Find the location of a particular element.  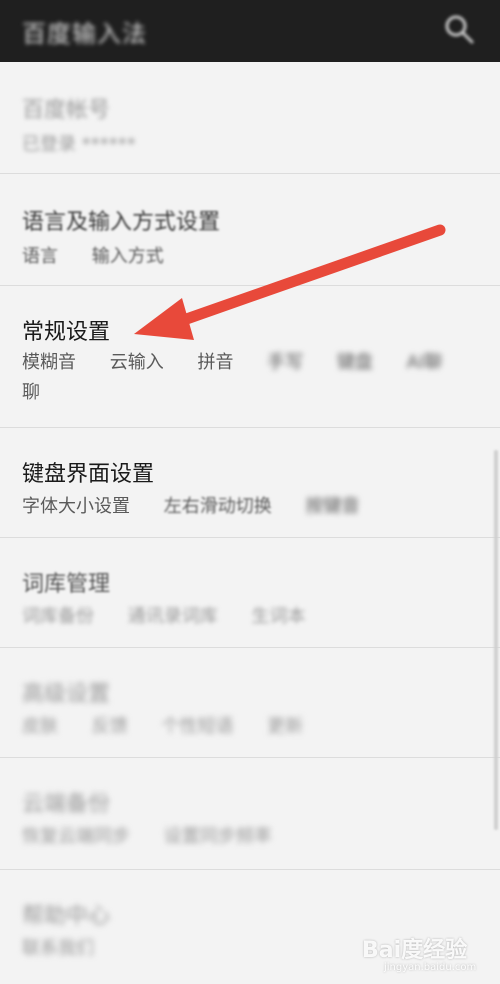

settings-item-title: 键盘界面设置 is located at coordinates (88, 474).